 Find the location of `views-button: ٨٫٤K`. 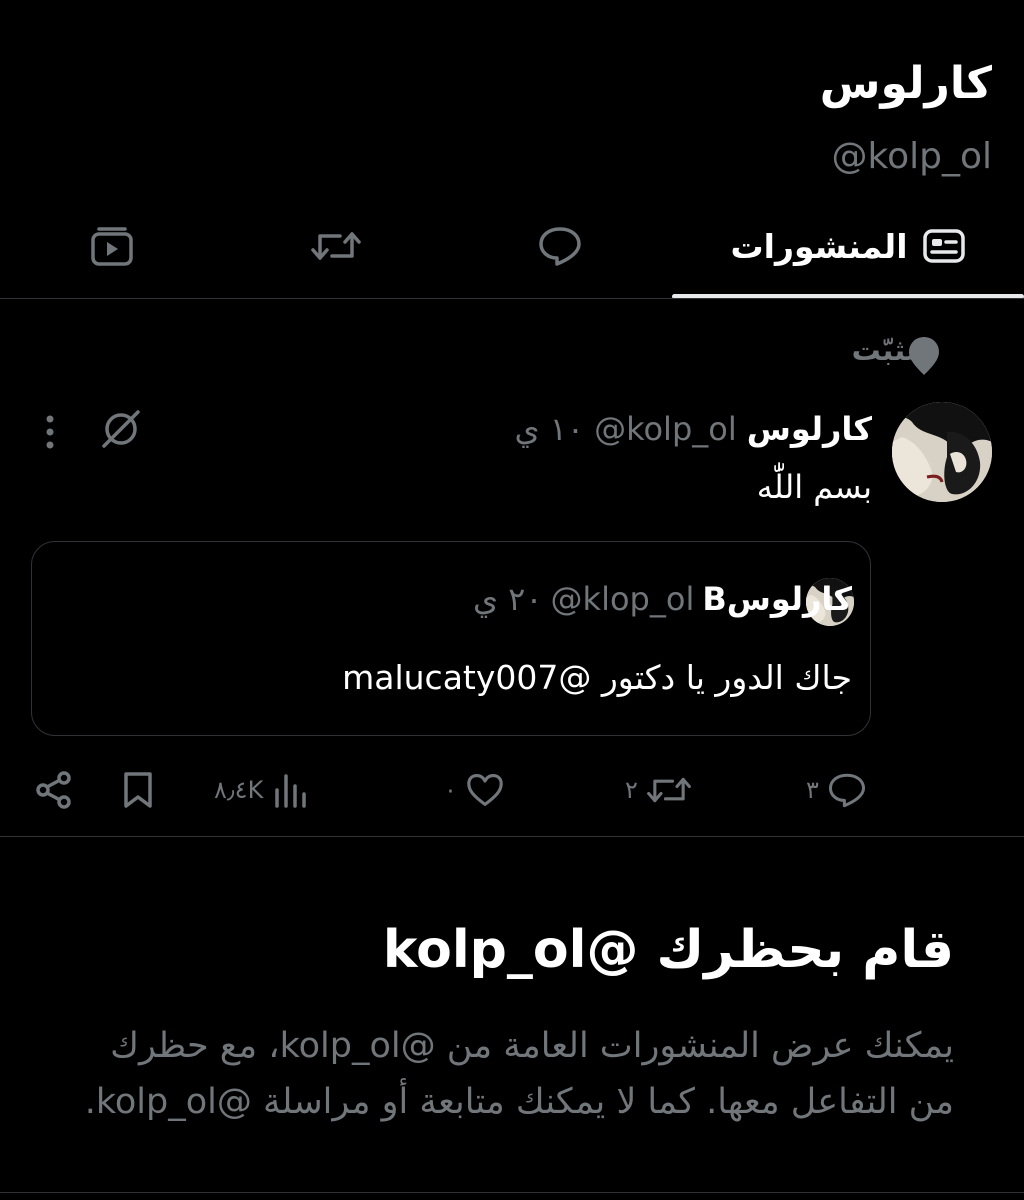

views-button: ٨٫٤K is located at coordinates (262, 790).